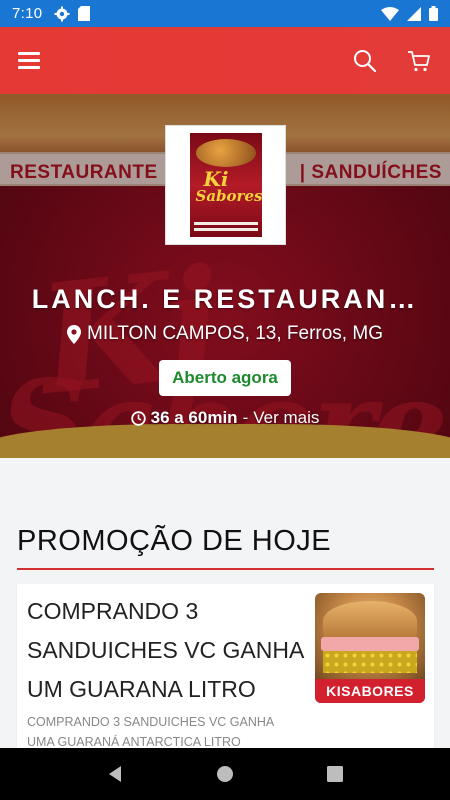 This screenshot has width=450, height=800. What do you see at coordinates (390, 13) in the screenshot?
I see `wifi-icon` at bounding box center [390, 13].